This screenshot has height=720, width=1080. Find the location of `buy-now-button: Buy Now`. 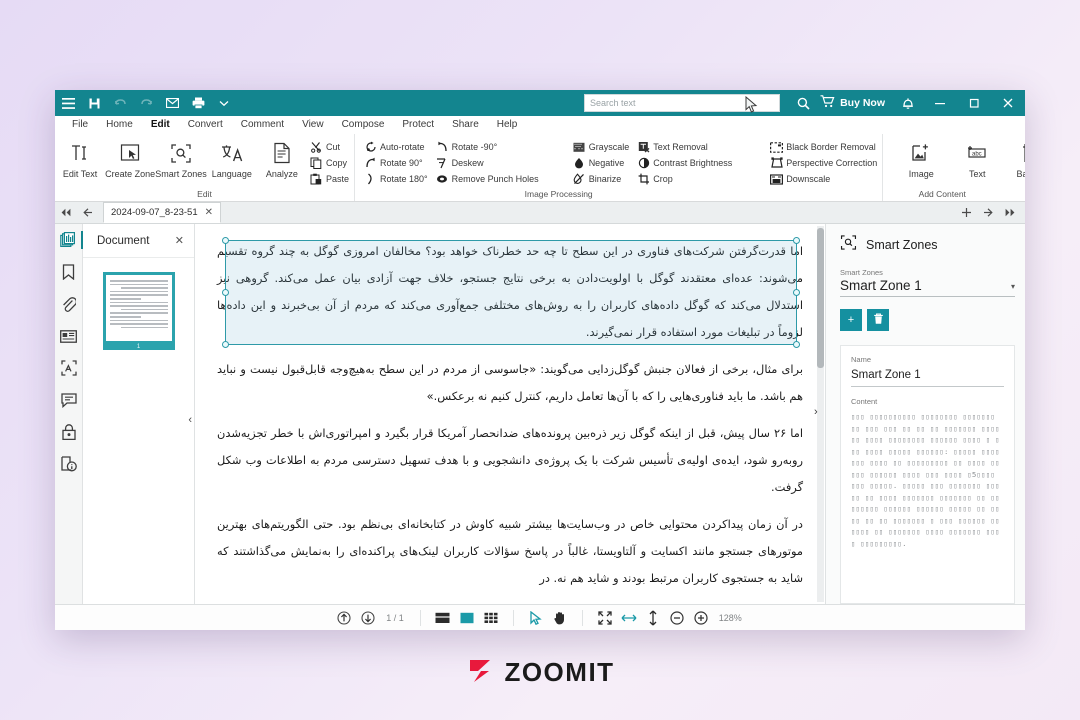

buy-now-button: Buy Now is located at coordinates (855, 103).